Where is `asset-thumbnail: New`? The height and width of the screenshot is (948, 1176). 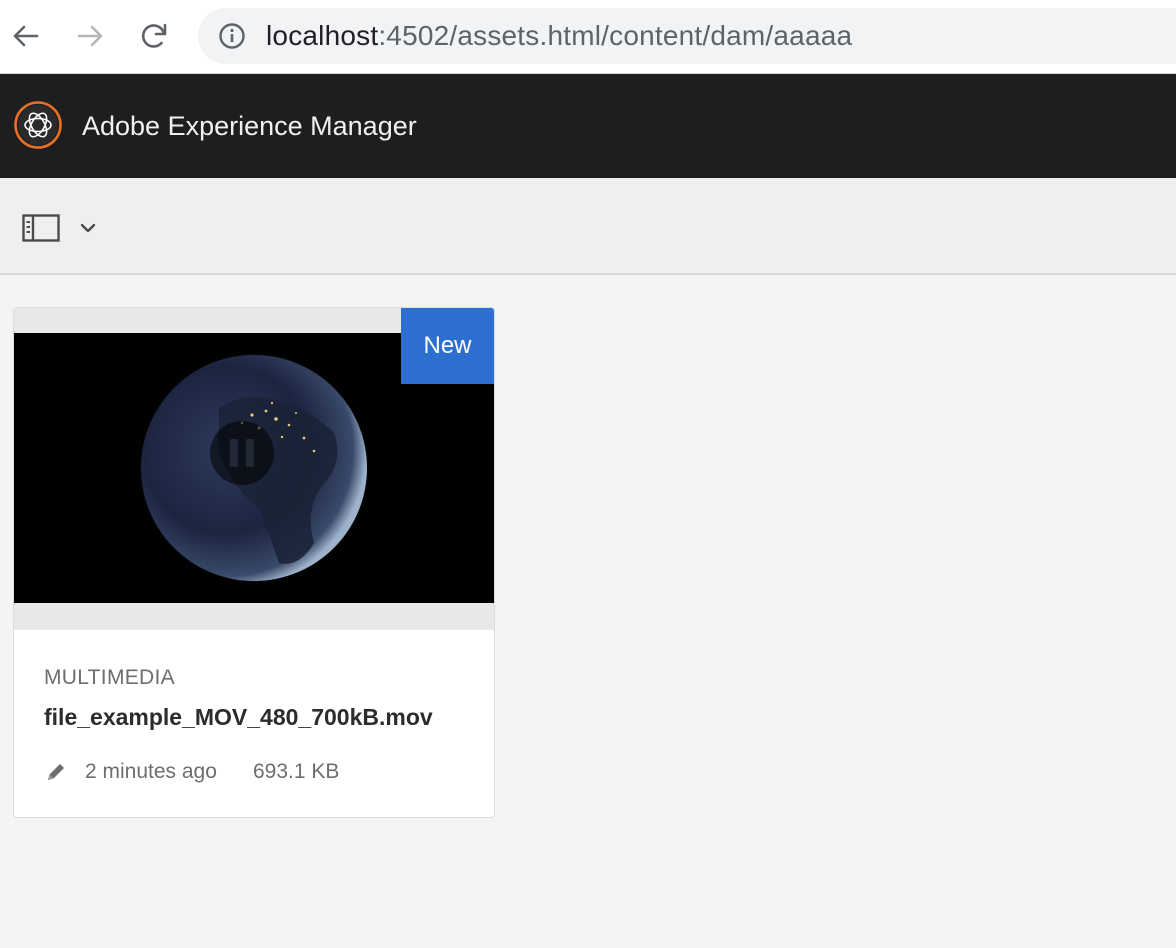
asset-thumbnail: New is located at coordinates (254, 469).